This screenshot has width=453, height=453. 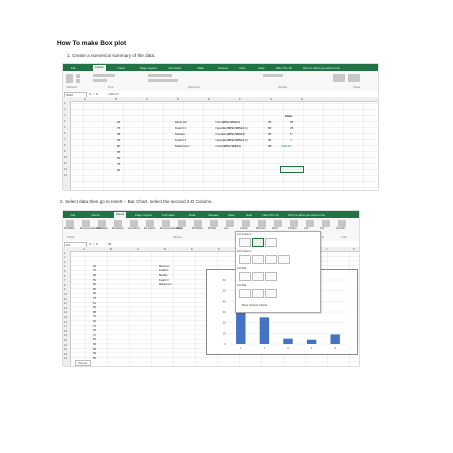 What do you see at coordinates (230, 134) in the screenshot?
I see `stat-formula: =median($B$4:$B$24)` at bounding box center [230, 134].